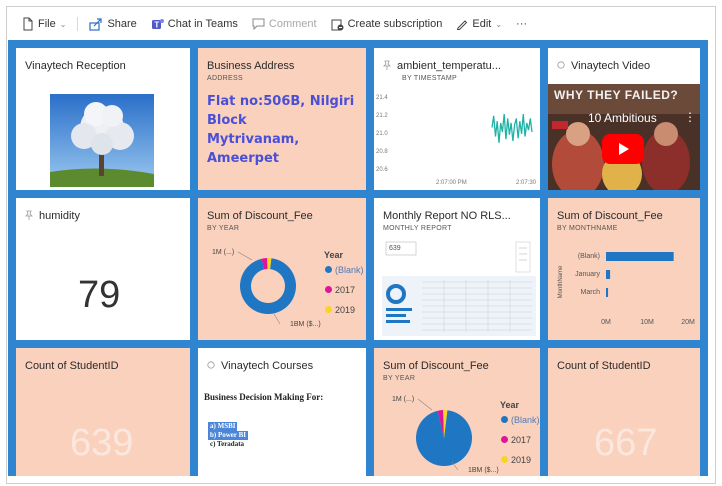 The width and height of the screenshot is (722, 486). I want to click on file-icon, so click(28, 24).